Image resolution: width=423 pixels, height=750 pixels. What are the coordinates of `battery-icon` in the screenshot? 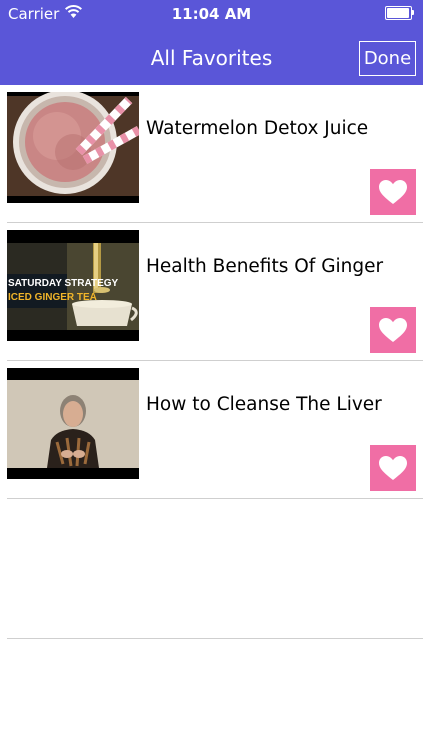 It's located at (400, 13).